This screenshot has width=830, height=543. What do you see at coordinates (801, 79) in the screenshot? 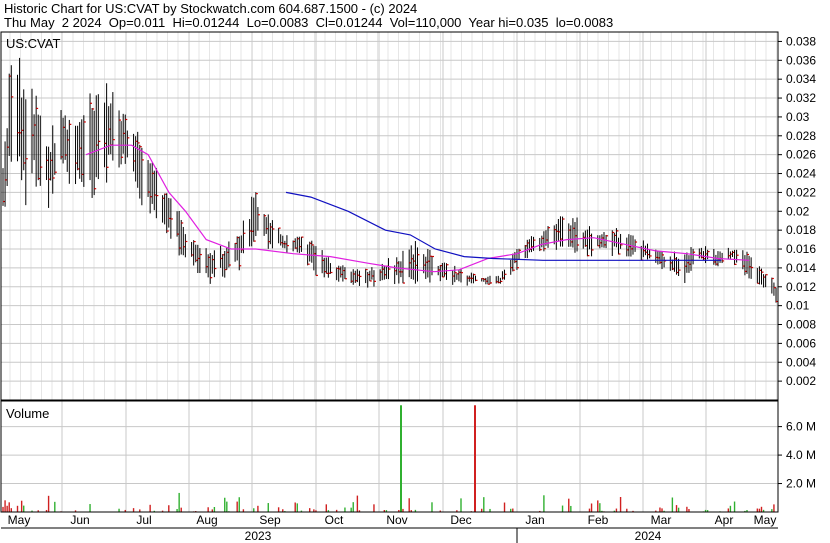
I see `price-tick-label: 0.034` at bounding box center [801, 79].